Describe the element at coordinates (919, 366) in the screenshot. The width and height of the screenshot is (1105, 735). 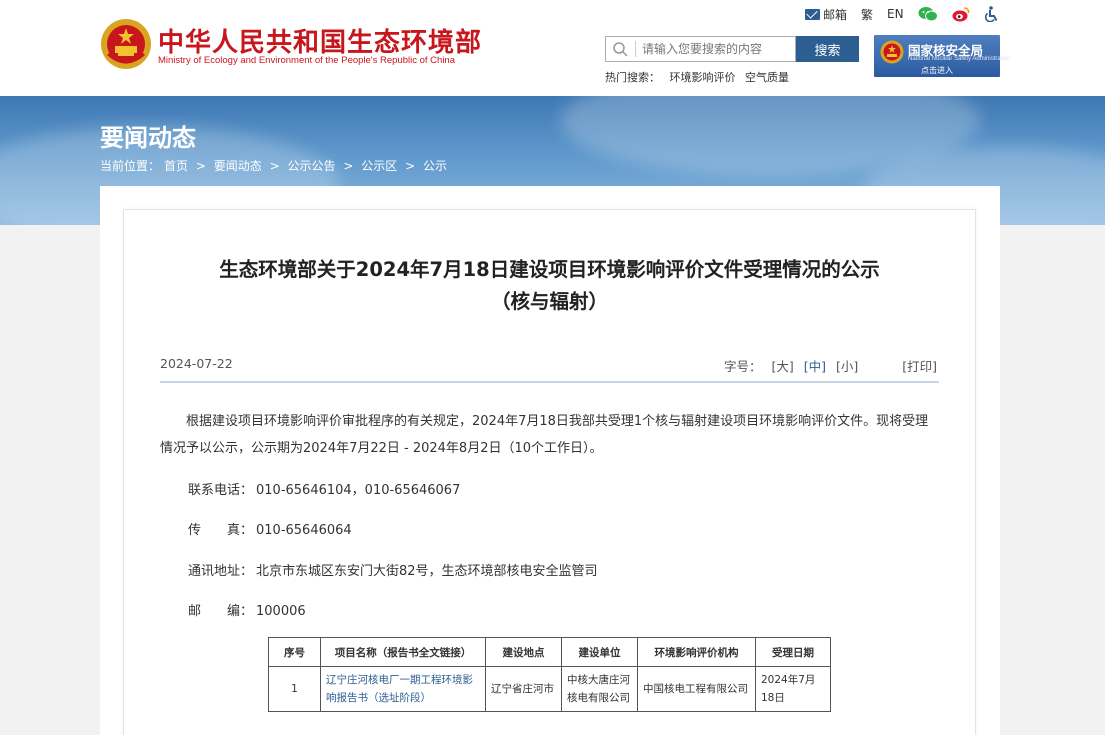
I see `print-button: [打印]` at that location.